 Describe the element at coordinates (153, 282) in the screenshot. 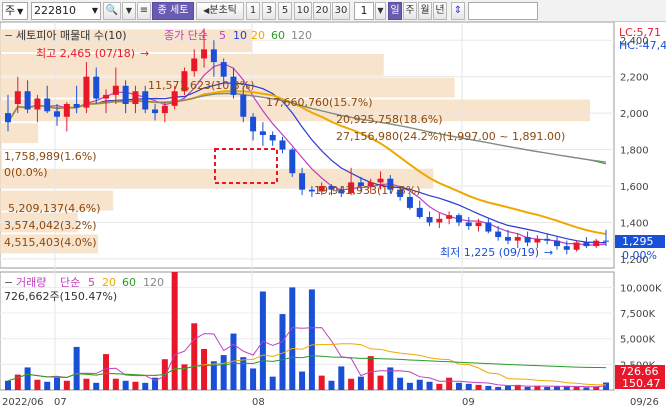

I see `volume-ma120-legend: 120` at that location.